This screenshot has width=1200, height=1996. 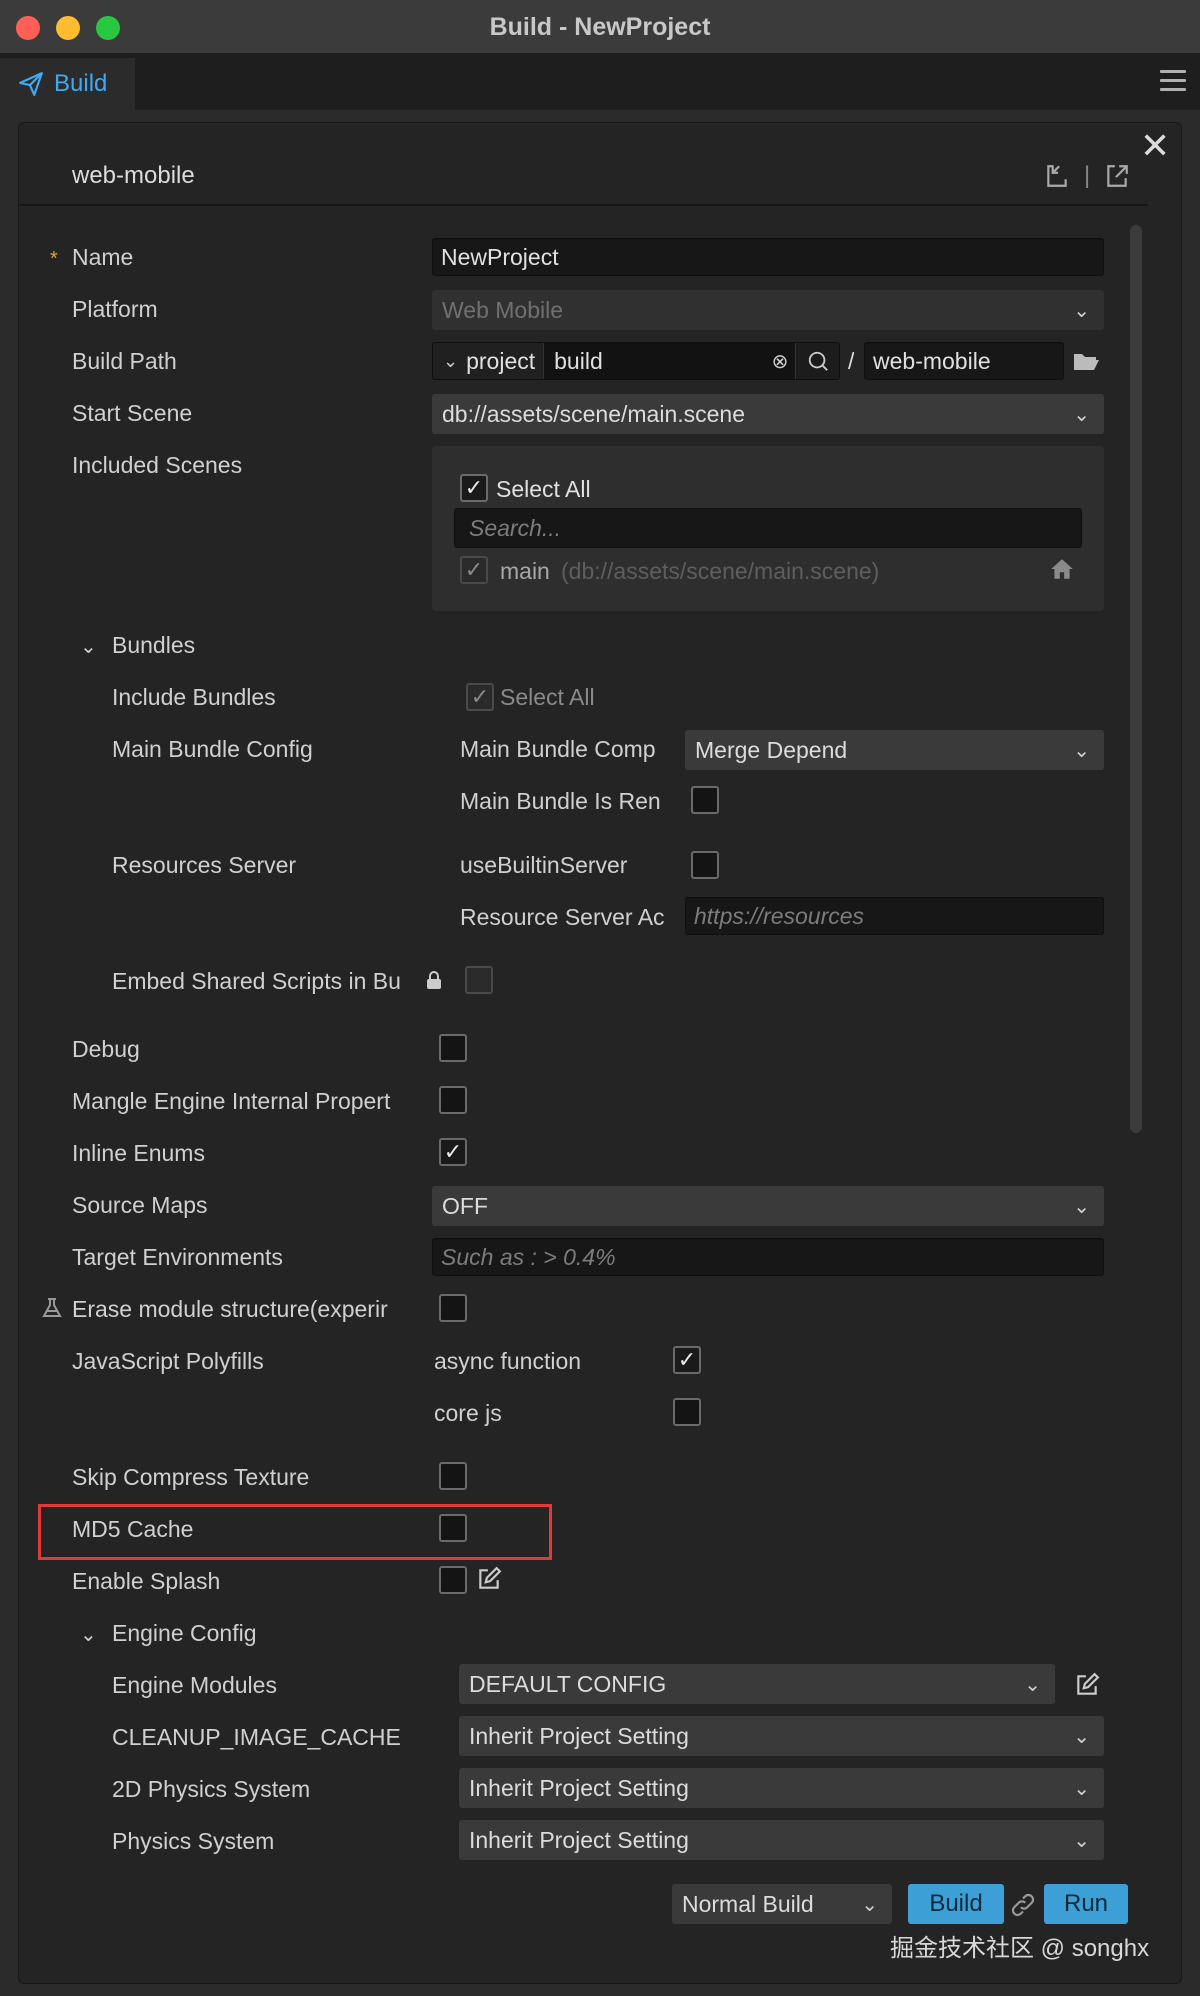 I want to click on engine-config-label: Engine Config, so click(x=184, y=1633).